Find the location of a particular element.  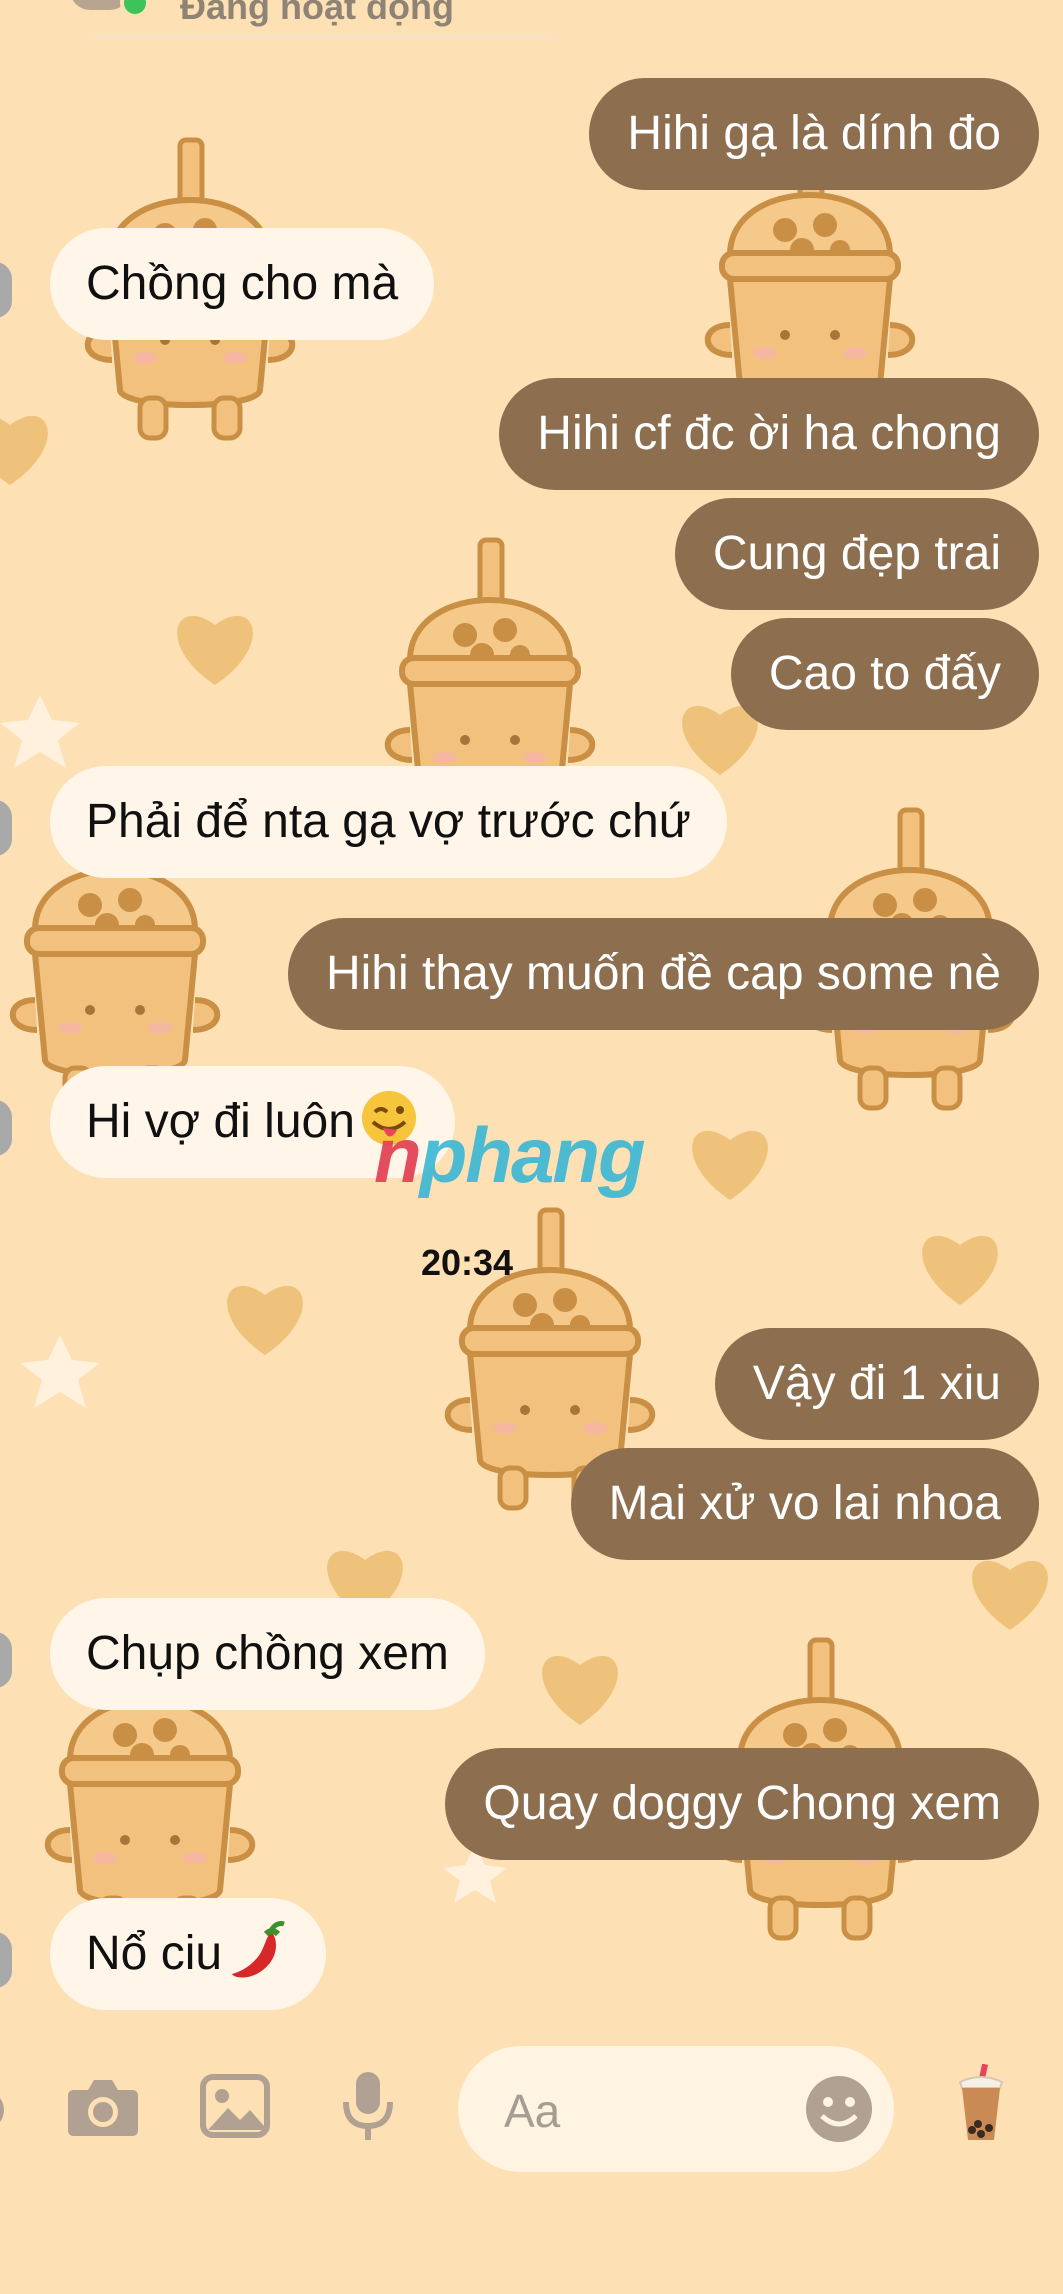

message-outgoing: Cung đẹp trai is located at coordinates (856, 554).